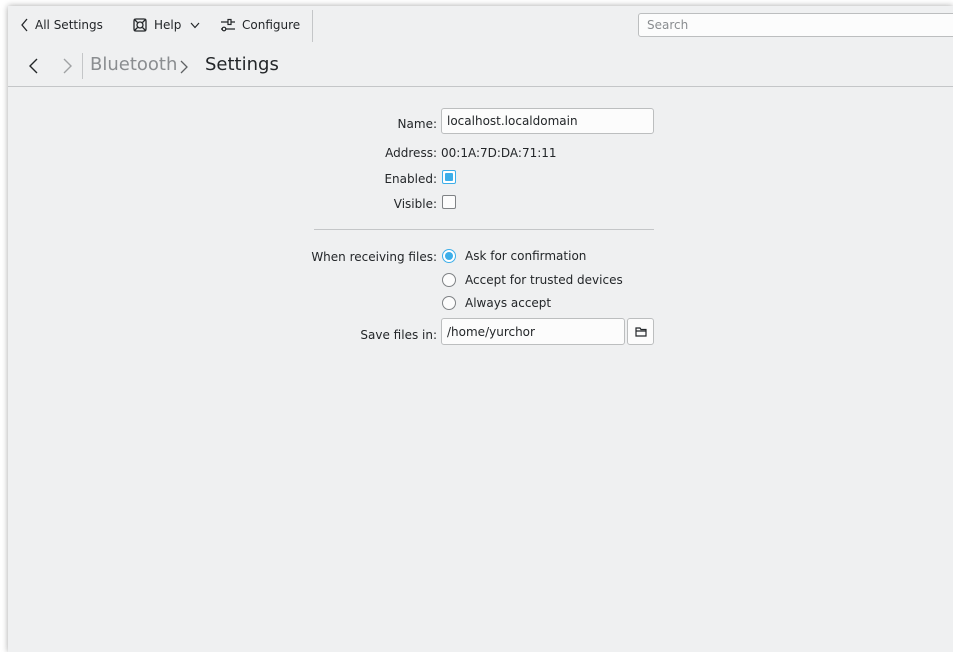 Image resolution: width=953 pixels, height=652 pixels. Describe the element at coordinates (82, 66) in the screenshot. I see `header-separator` at that location.